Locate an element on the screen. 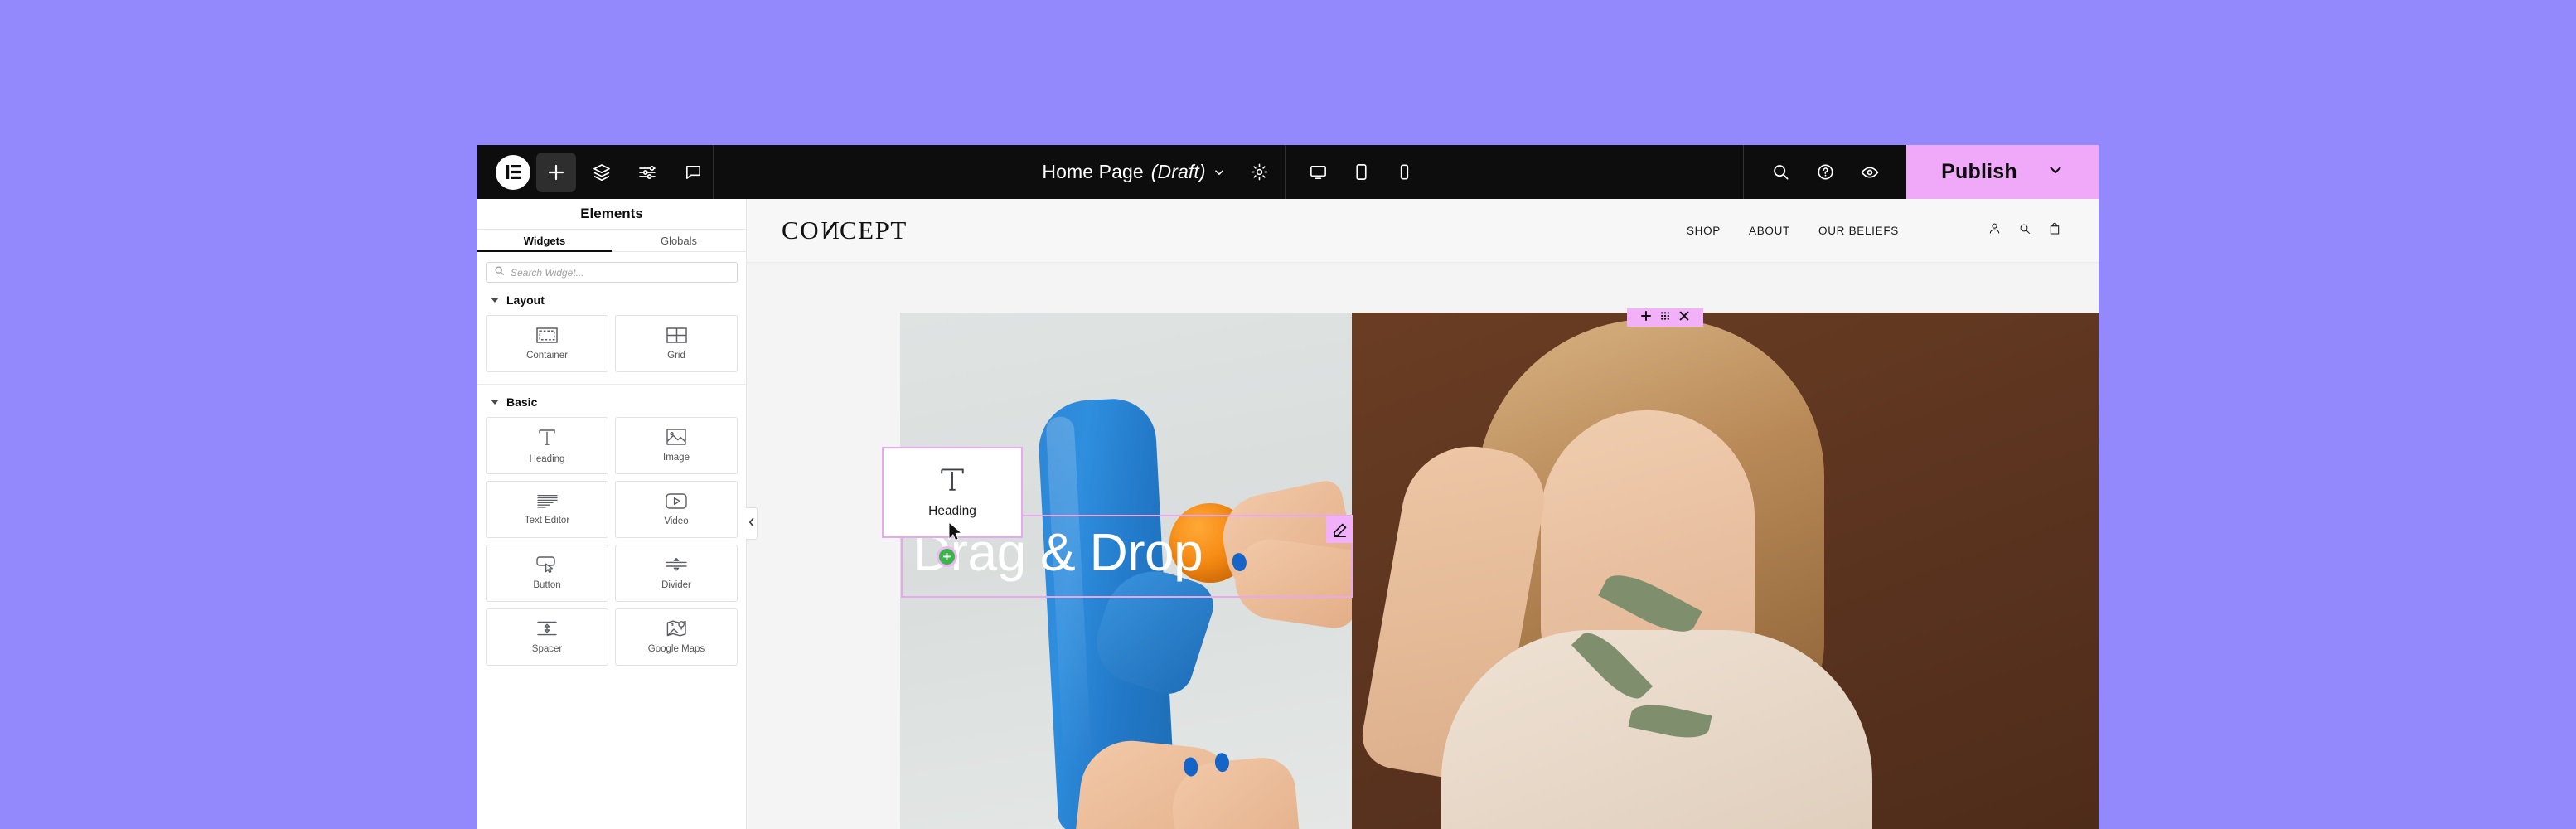  pencil-edit-icon is located at coordinates (1339, 529).